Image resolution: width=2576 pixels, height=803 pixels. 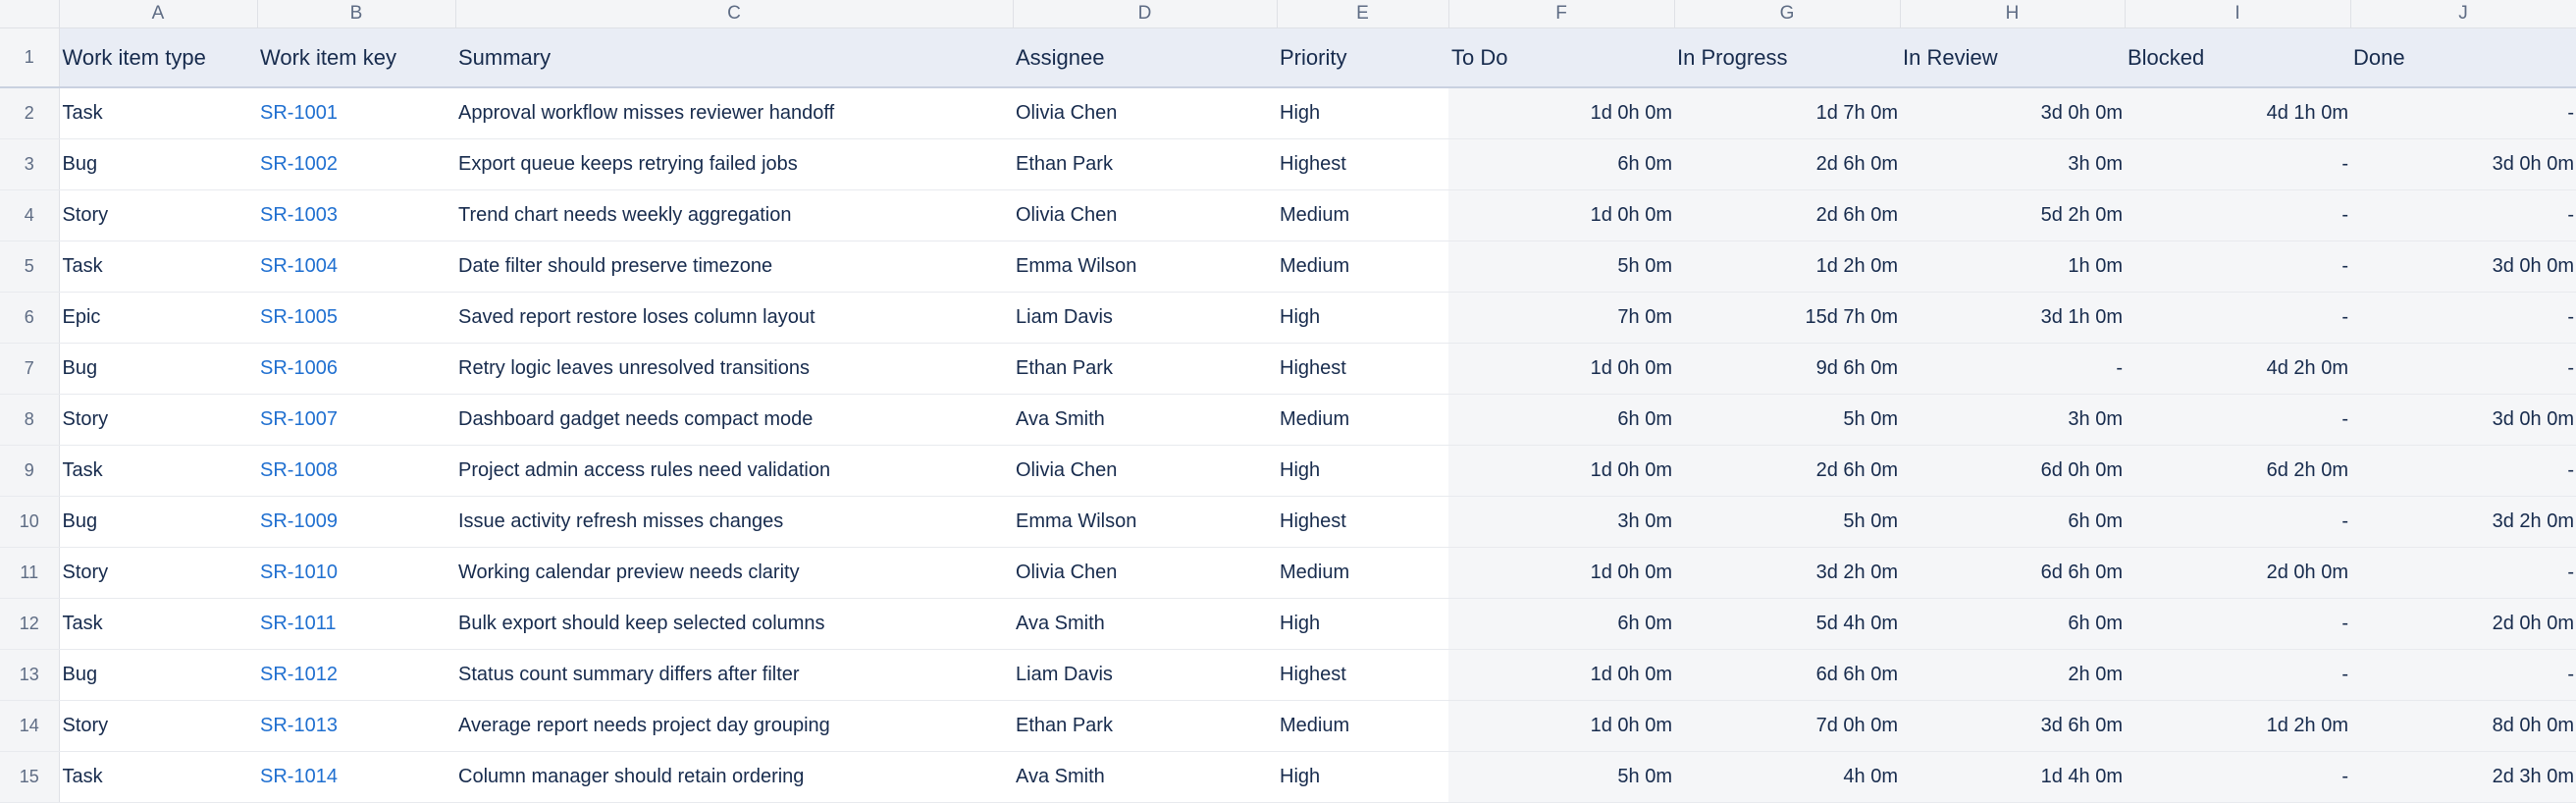 I want to click on column-letter-a: A, so click(x=158, y=14).